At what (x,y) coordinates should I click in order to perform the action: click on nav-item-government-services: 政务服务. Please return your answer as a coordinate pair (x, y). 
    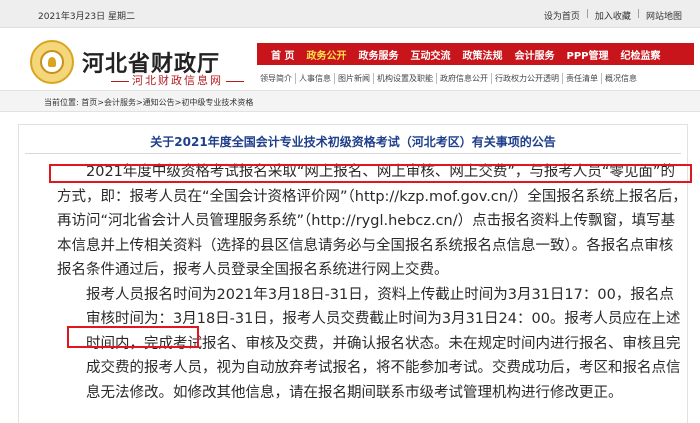
    Looking at the image, I should click on (378, 54).